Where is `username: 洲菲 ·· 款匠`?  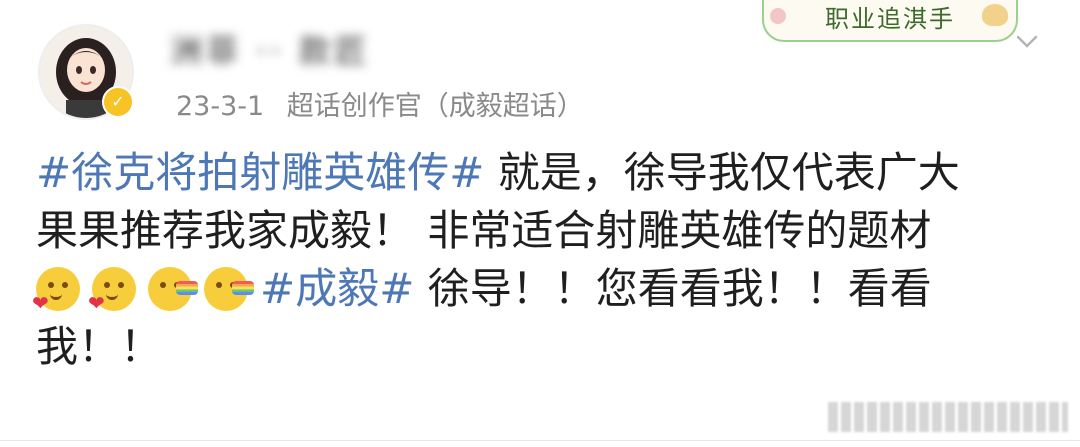
username: 洲菲 ·· 款匠 is located at coordinates (270, 49).